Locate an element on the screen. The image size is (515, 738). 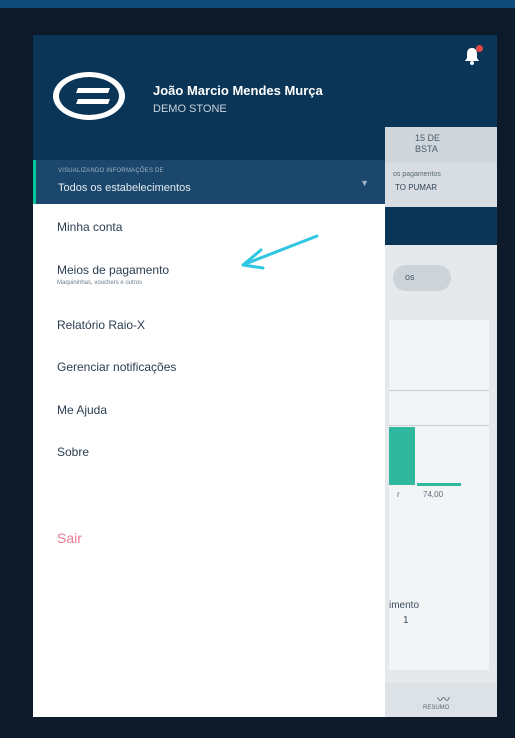
menu-item-me-ajuda: Me Ajuda is located at coordinates (82, 410).